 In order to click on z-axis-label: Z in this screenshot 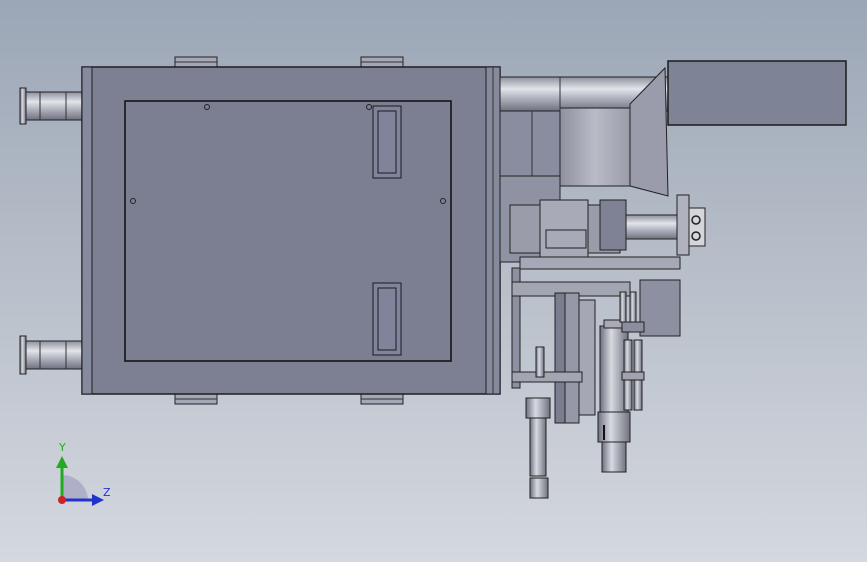, I will do `click(107, 492)`.